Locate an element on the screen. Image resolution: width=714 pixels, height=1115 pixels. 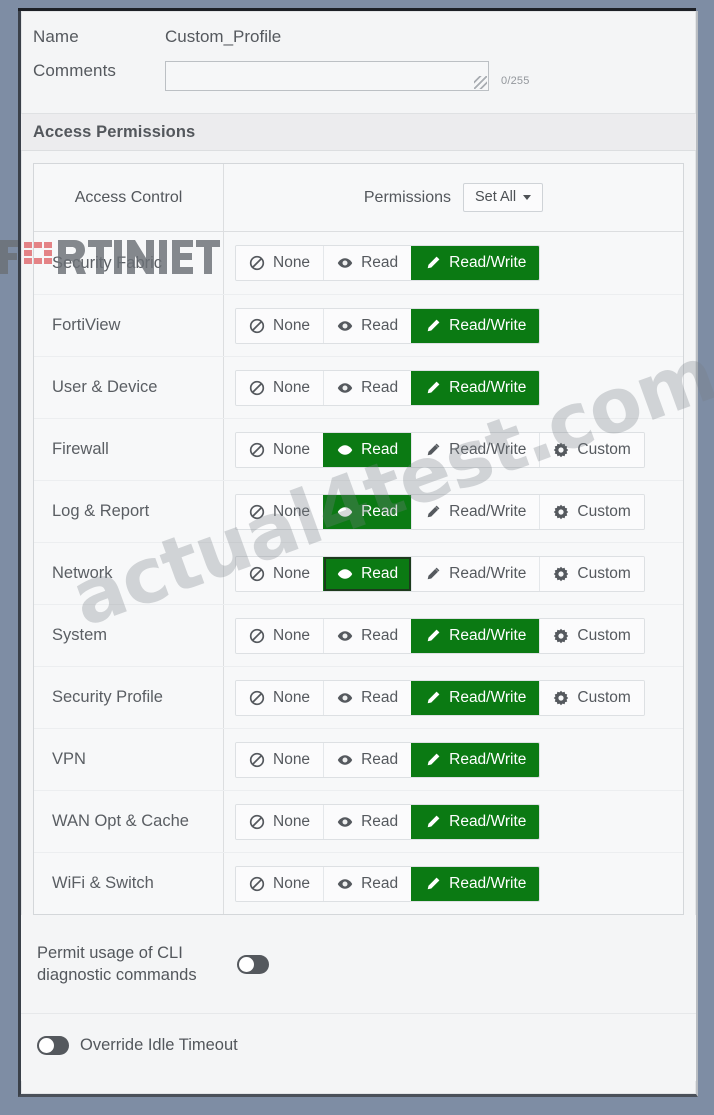
table-row: WAN Opt & Cache None Read Read/Write is located at coordinates (358, 821).